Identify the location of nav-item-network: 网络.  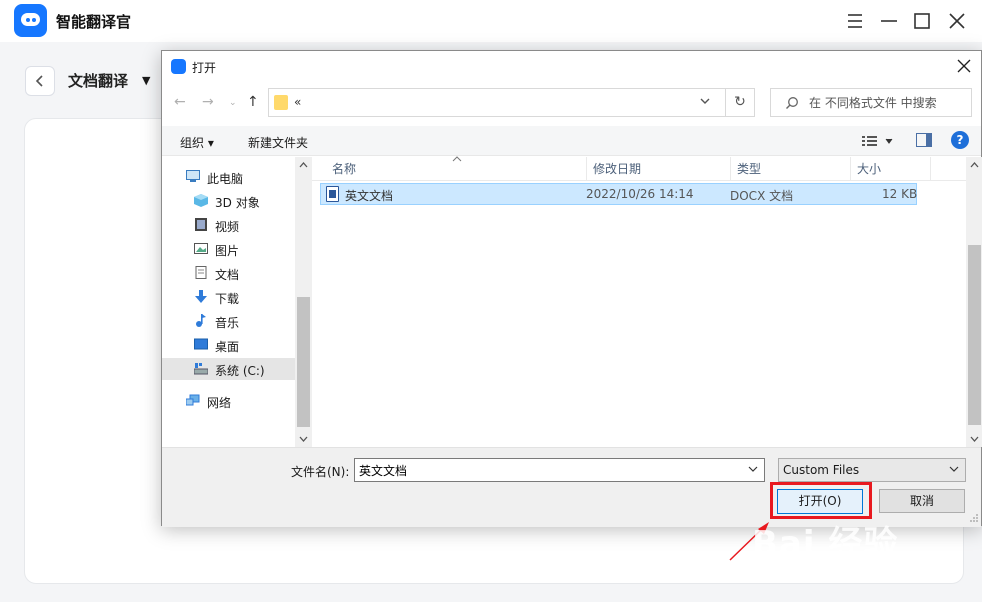
(228, 401).